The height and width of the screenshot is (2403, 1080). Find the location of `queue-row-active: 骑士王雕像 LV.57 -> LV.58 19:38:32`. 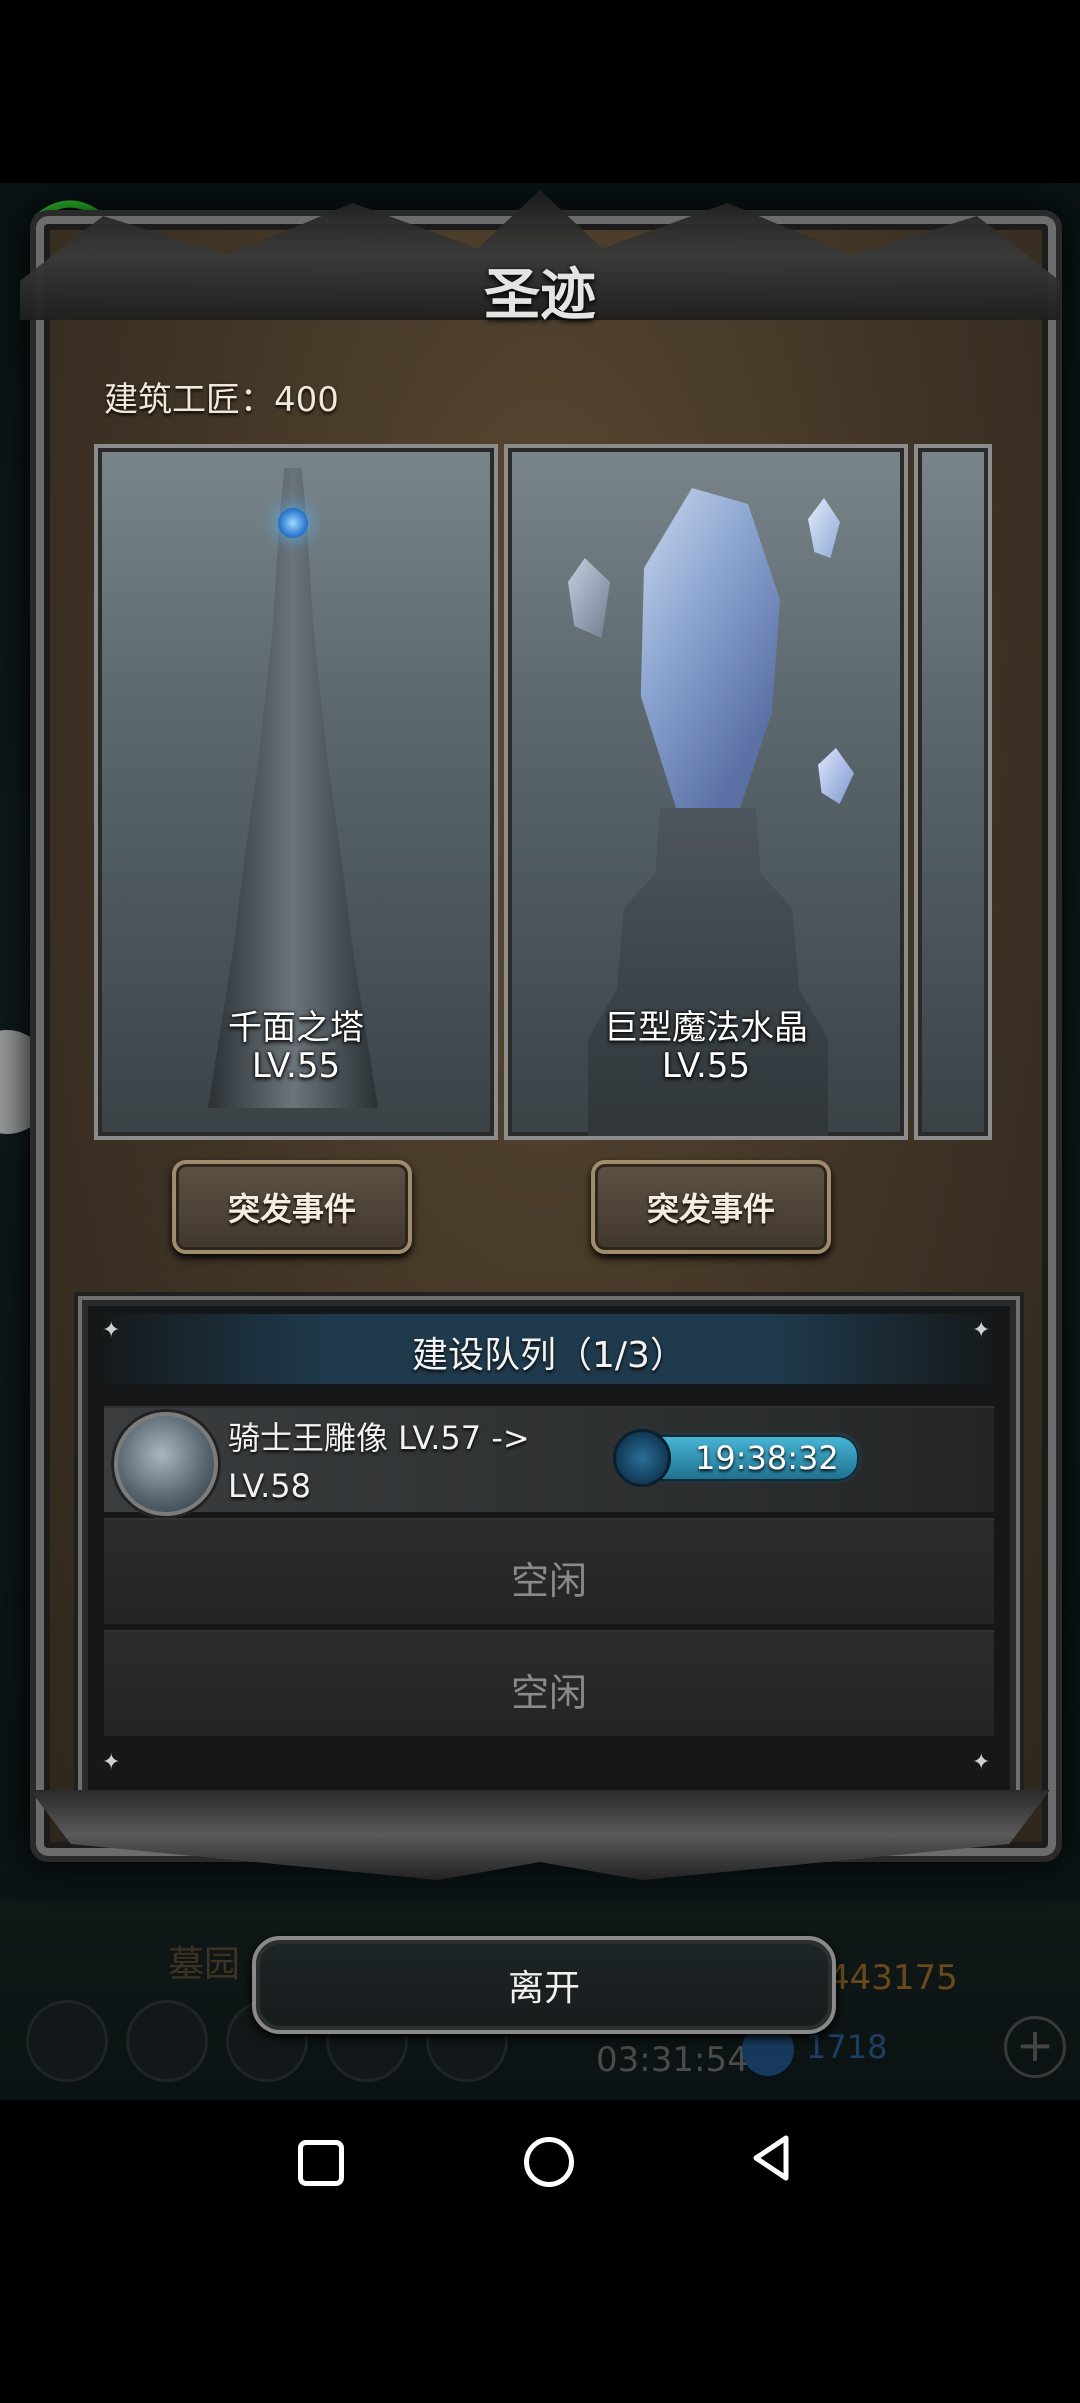

queue-row-active: 骑士王雕像 LV.57 -> LV.58 19:38:32 is located at coordinates (549, 1461).